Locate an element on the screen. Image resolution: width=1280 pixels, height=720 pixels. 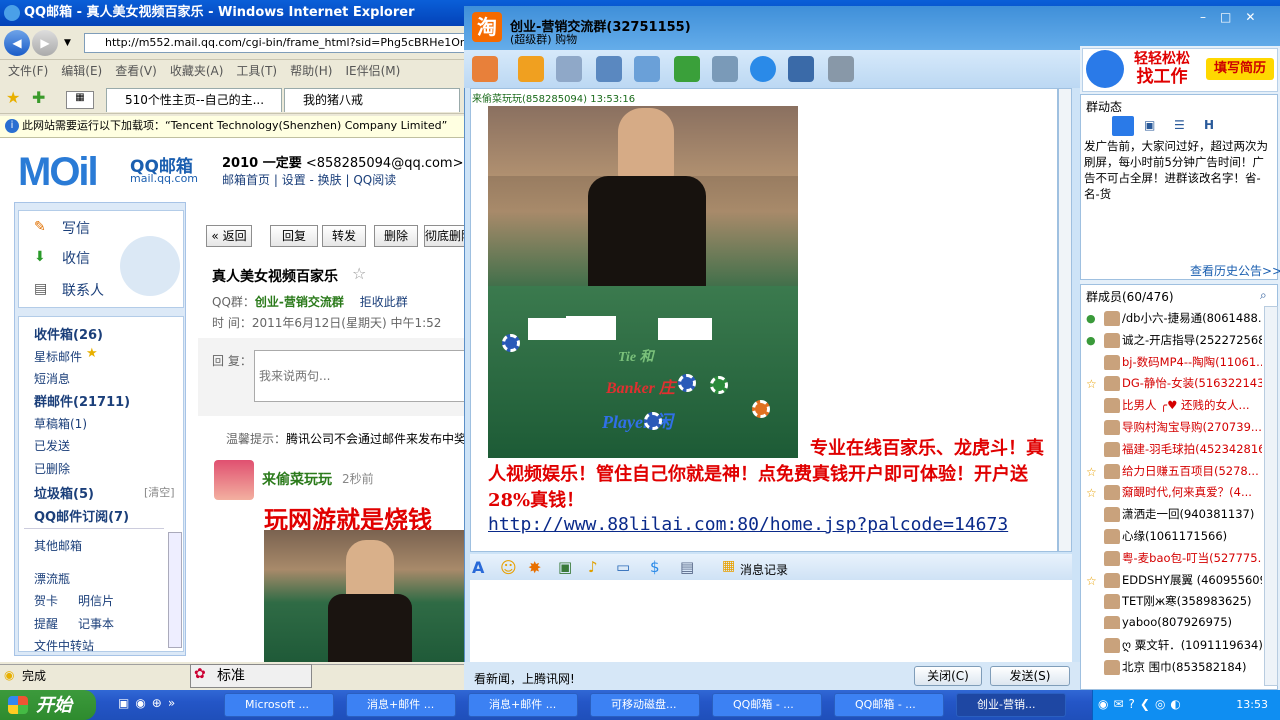
delete-button: 删除 is located at coordinates (396, 236).